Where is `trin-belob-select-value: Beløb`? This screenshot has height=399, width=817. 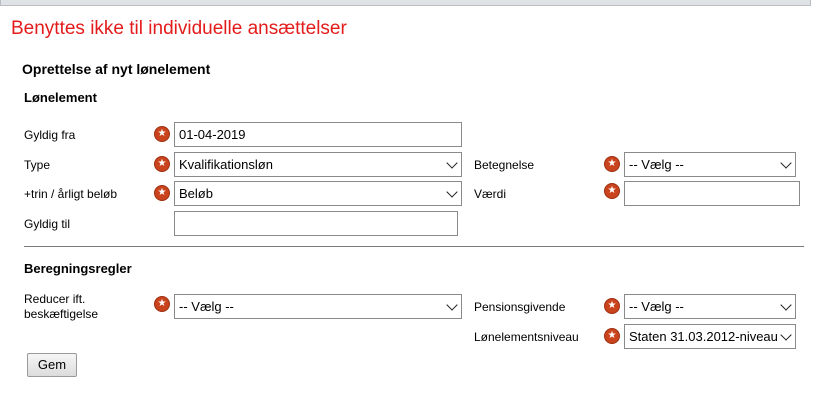
trin-belob-select-value: Beløb is located at coordinates (196, 193).